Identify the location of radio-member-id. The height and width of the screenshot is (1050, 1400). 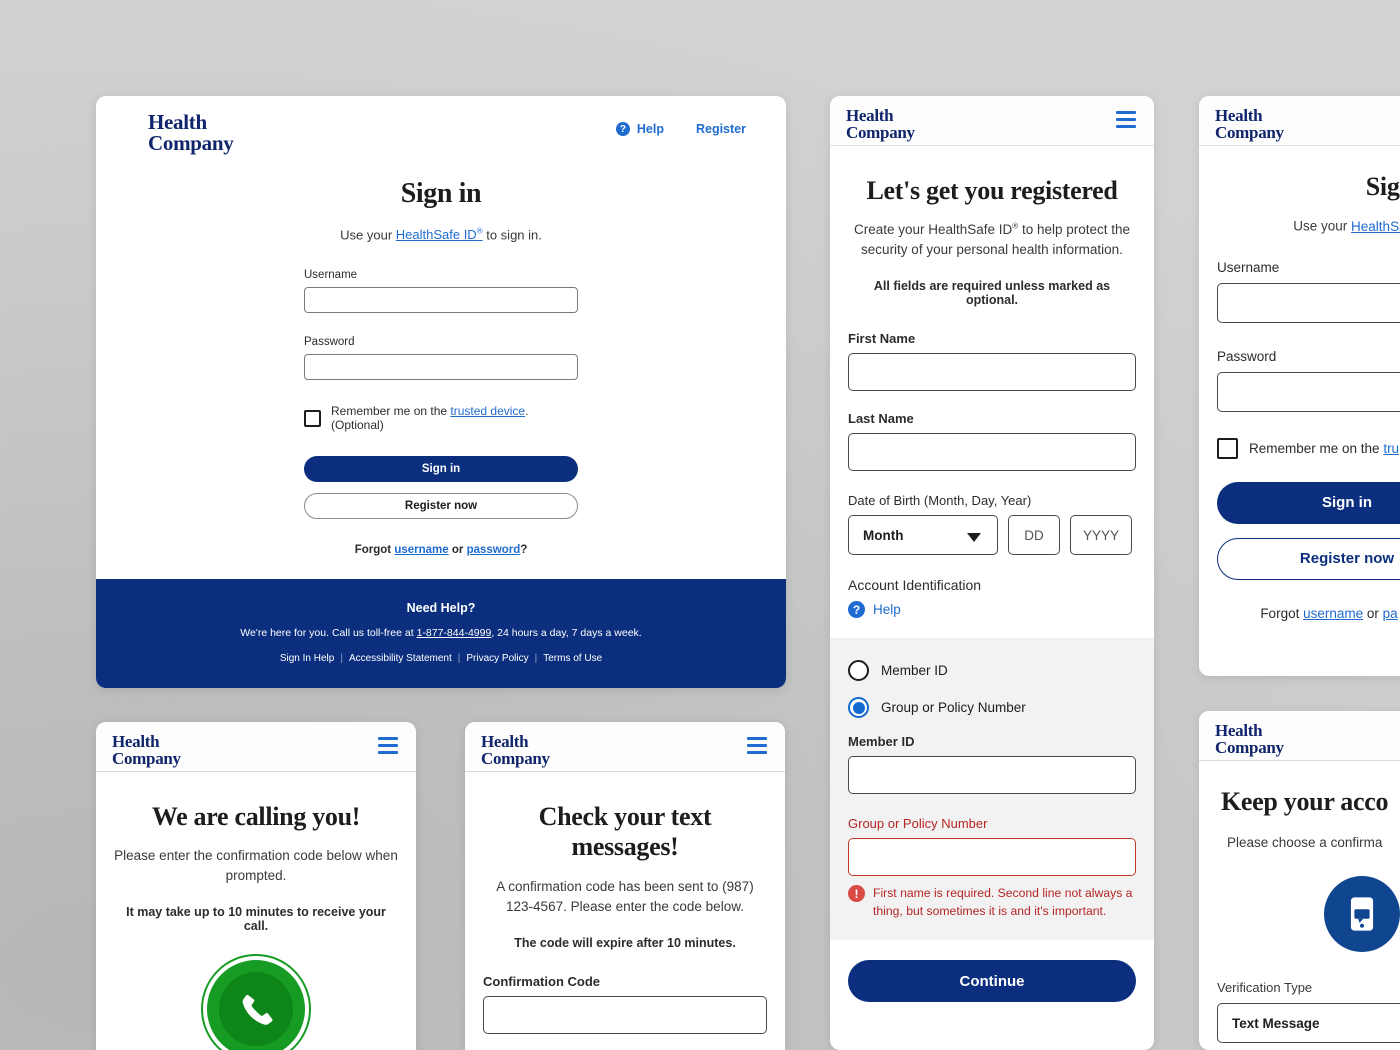
(858, 671).